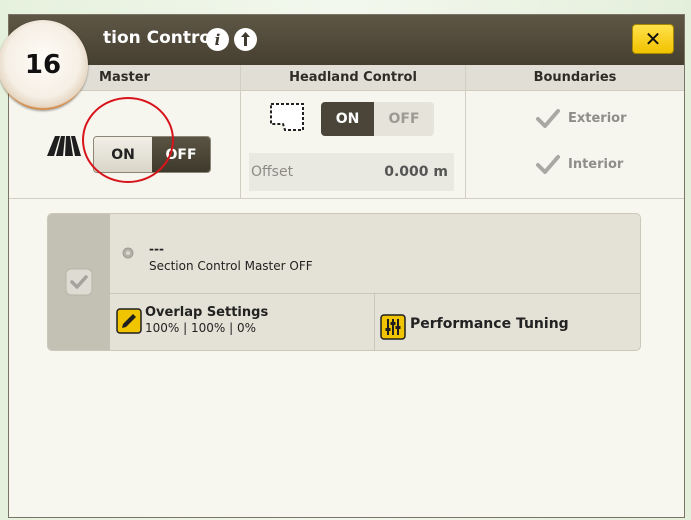 Image resolution: width=691 pixels, height=520 pixels. Describe the element at coordinates (129, 321) in the screenshot. I see `pencil-icon` at that location.